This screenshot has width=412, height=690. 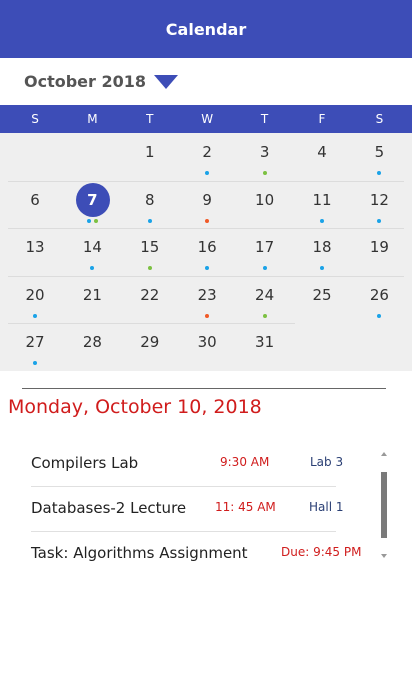 What do you see at coordinates (379, 199) in the screenshot?
I see `day-number: 12` at bounding box center [379, 199].